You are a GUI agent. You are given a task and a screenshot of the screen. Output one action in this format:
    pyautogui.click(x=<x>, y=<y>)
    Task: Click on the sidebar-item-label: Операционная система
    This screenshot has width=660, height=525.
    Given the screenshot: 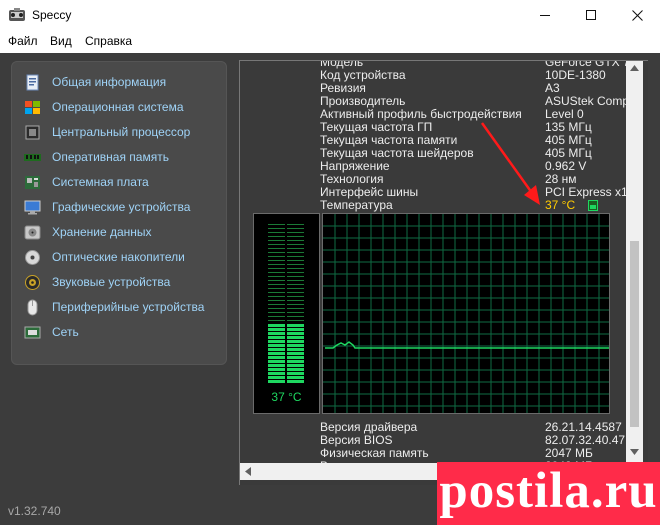 What is the action you would take?
    pyautogui.click(x=118, y=107)
    